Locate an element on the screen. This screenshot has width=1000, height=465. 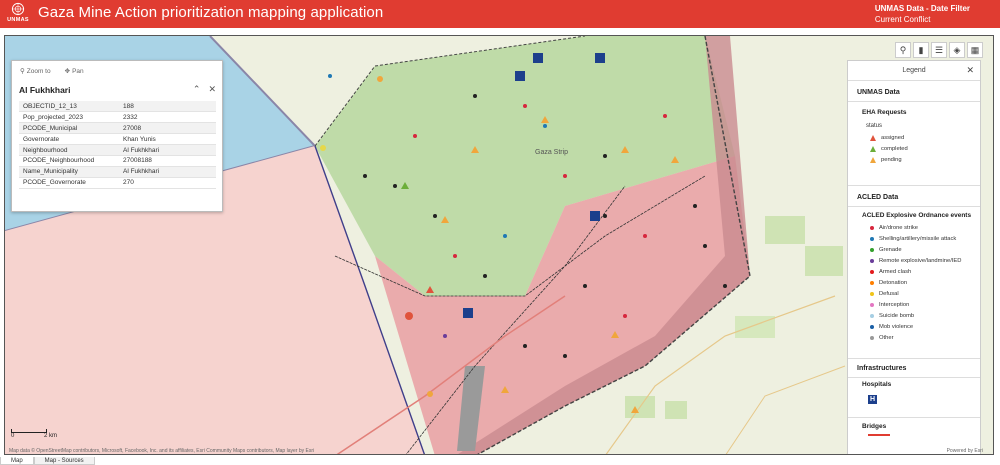
field-value: 27008 is located at coordinates (167, 128).